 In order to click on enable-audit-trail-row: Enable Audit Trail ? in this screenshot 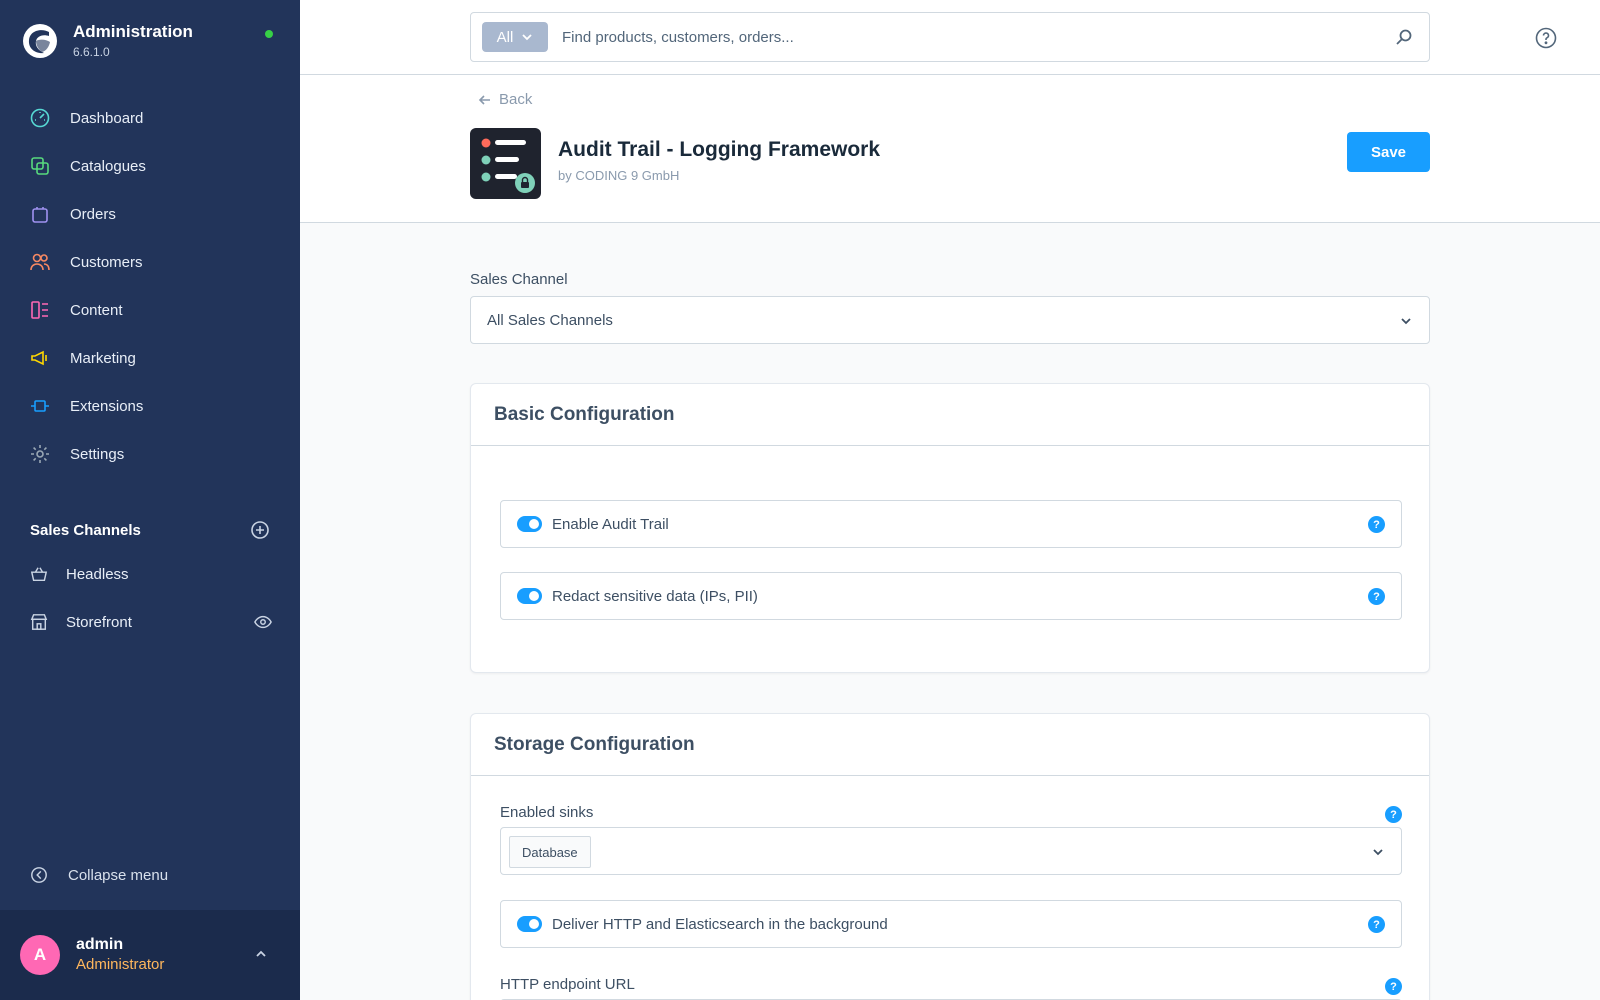, I will do `click(951, 524)`.